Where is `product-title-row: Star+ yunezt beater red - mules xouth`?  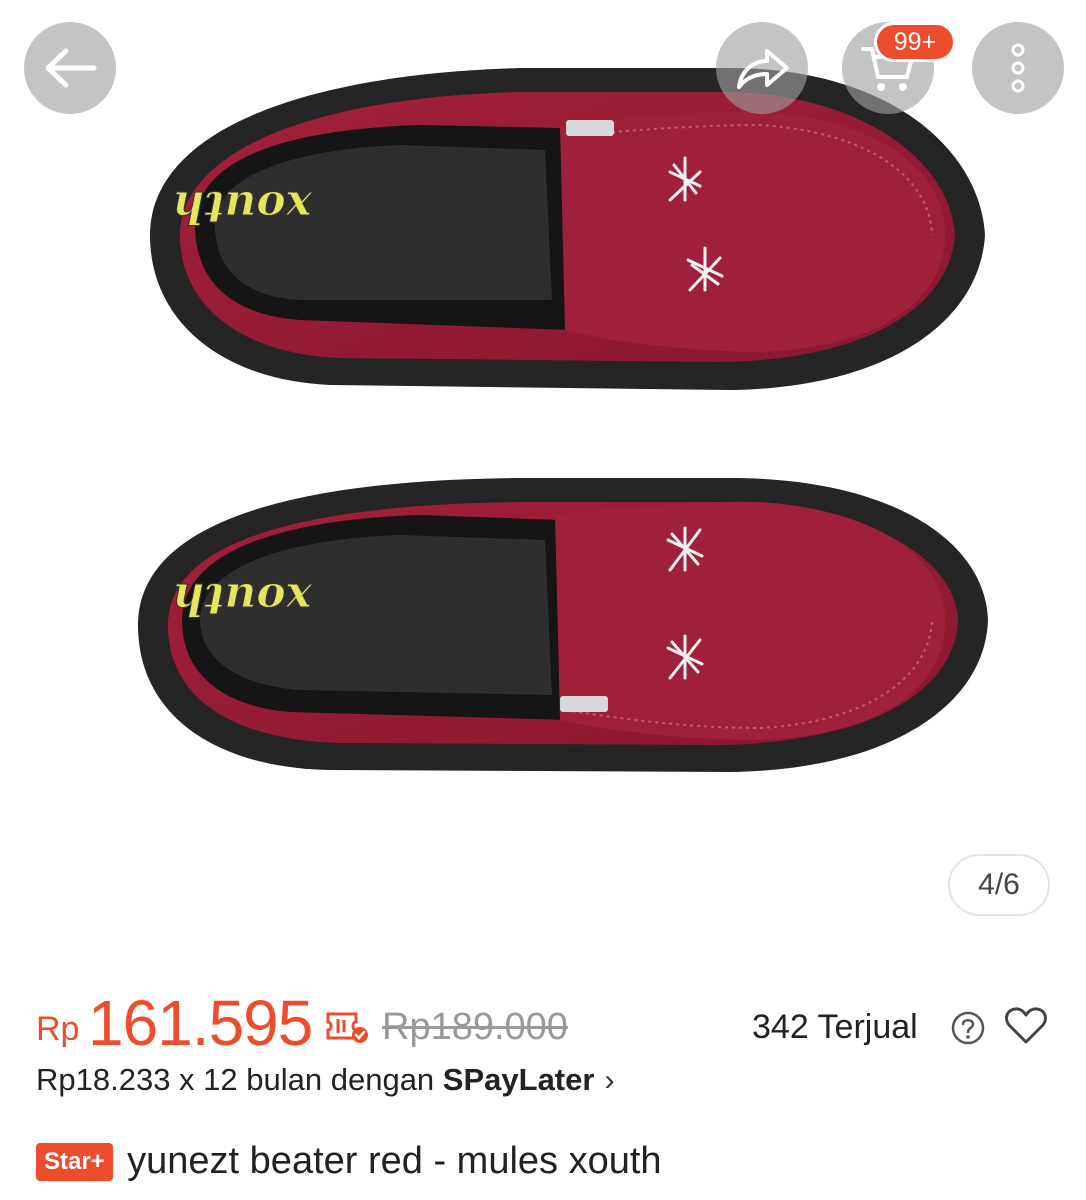 product-title-row: Star+ yunezt beater red - mules xouth is located at coordinates (349, 1165).